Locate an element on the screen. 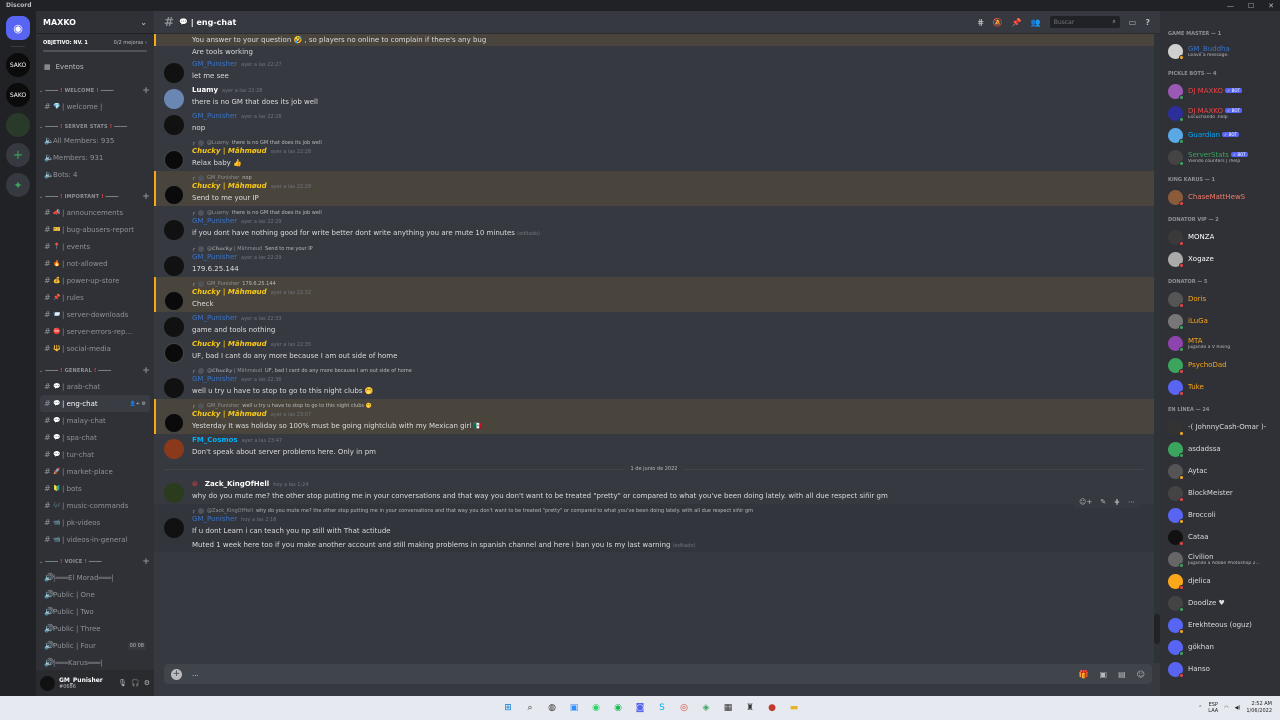 The height and width of the screenshot is (720, 1280). channel-music-commands: # 🎶 | music-commands is located at coordinates (95, 505).